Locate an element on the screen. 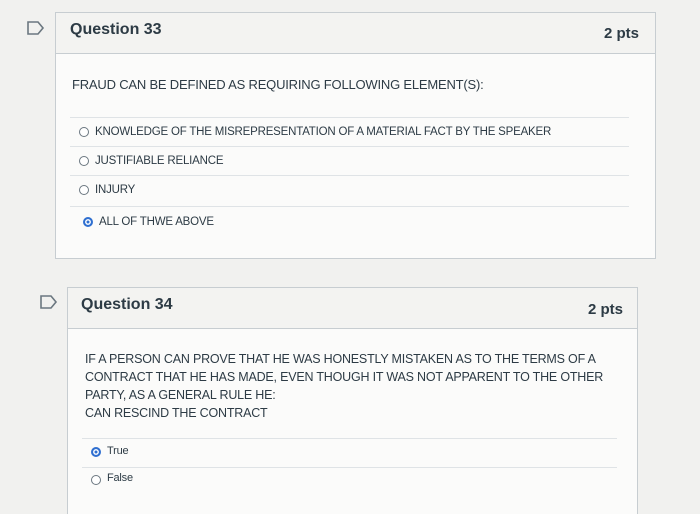 Image resolution: width=700 pixels, height=514 pixels. answer-option: False is located at coordinates (349, 482).